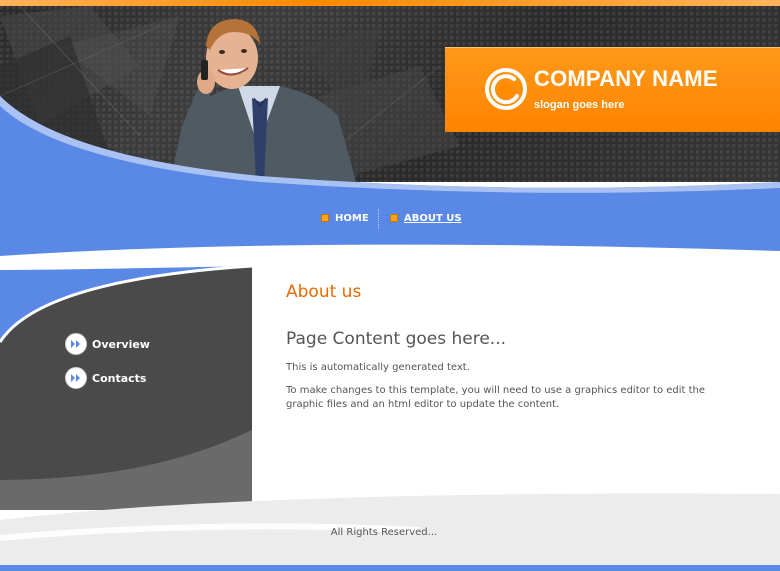 The image size is (780, 571). What do you see at coordinates (378, 367) in the screenshot?
I see `content-paragraph: This is automatically generated text.` at bounding box center [378, 367].